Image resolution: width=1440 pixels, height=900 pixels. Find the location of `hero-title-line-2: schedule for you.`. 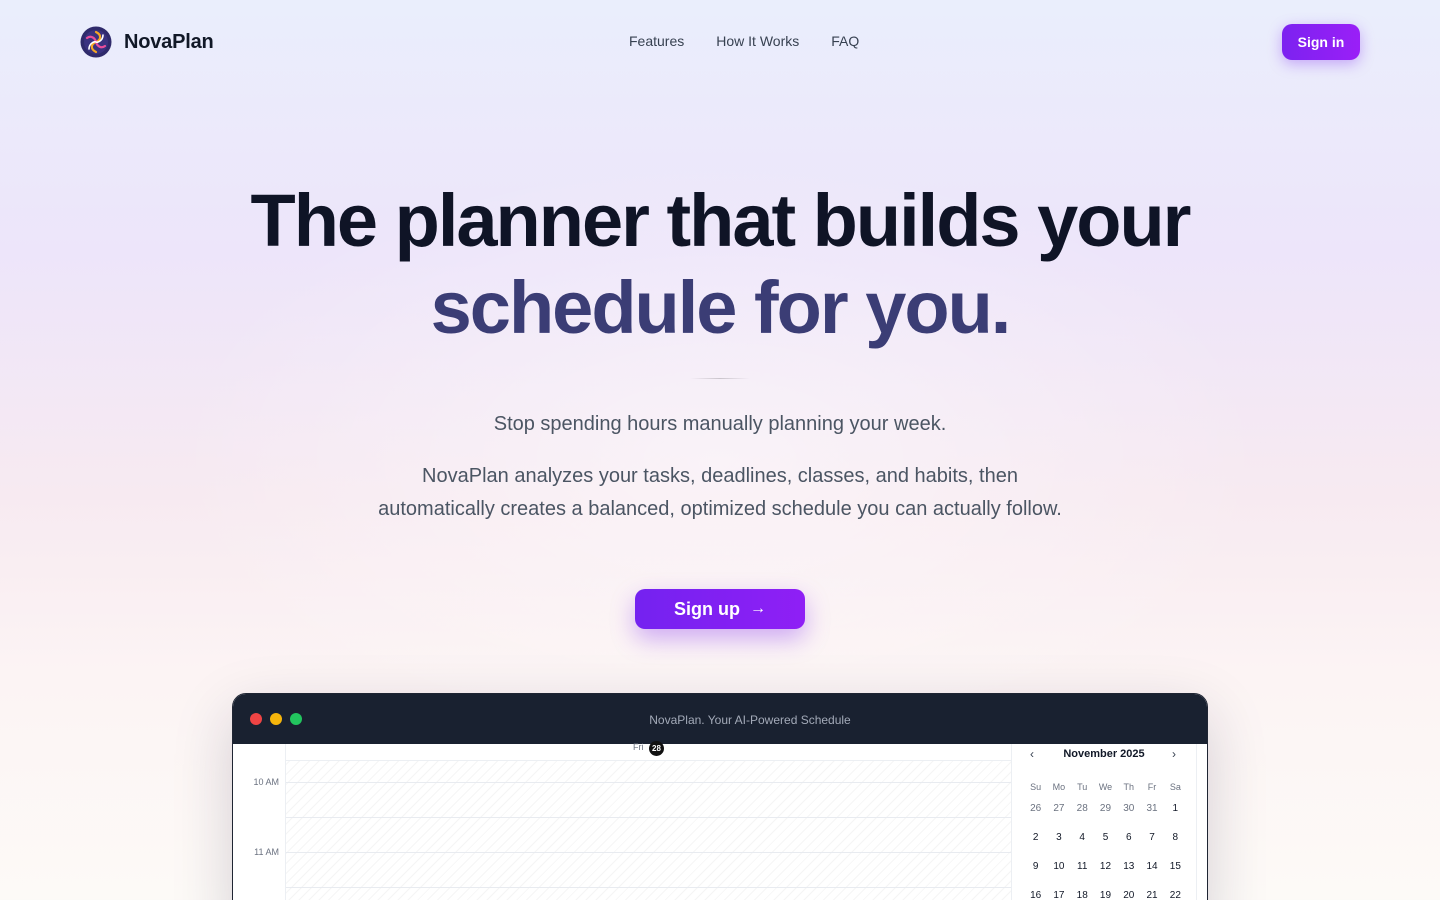

hero-title-line-2: schedule for you. is located at coordinates (721, 307).